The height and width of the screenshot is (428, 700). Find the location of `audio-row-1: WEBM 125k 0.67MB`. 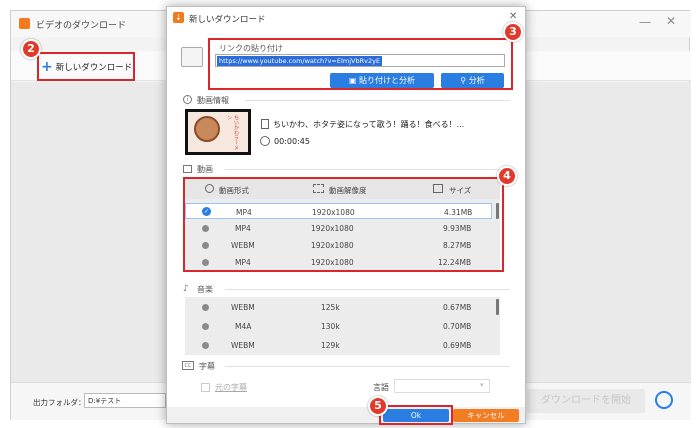

audio-row-1: WEBM 125k 0.67MB is located at coordinates (338, 307).